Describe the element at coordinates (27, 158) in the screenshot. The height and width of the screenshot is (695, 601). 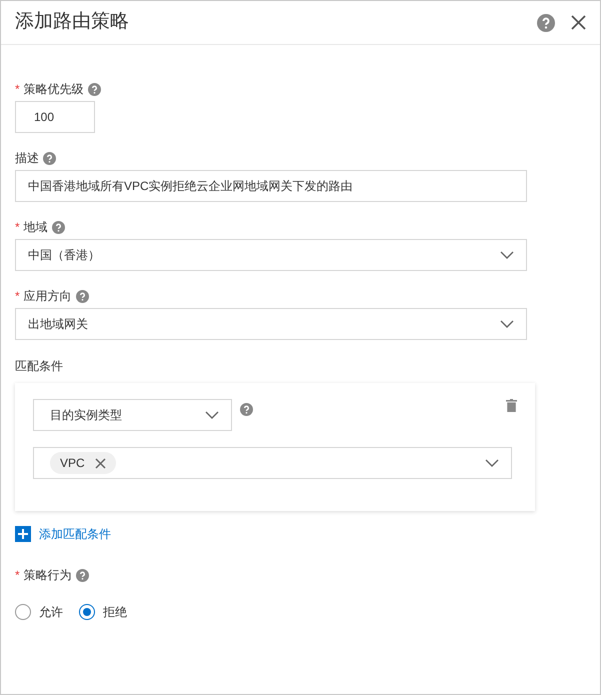
I see `field-label: 描述` at that location.